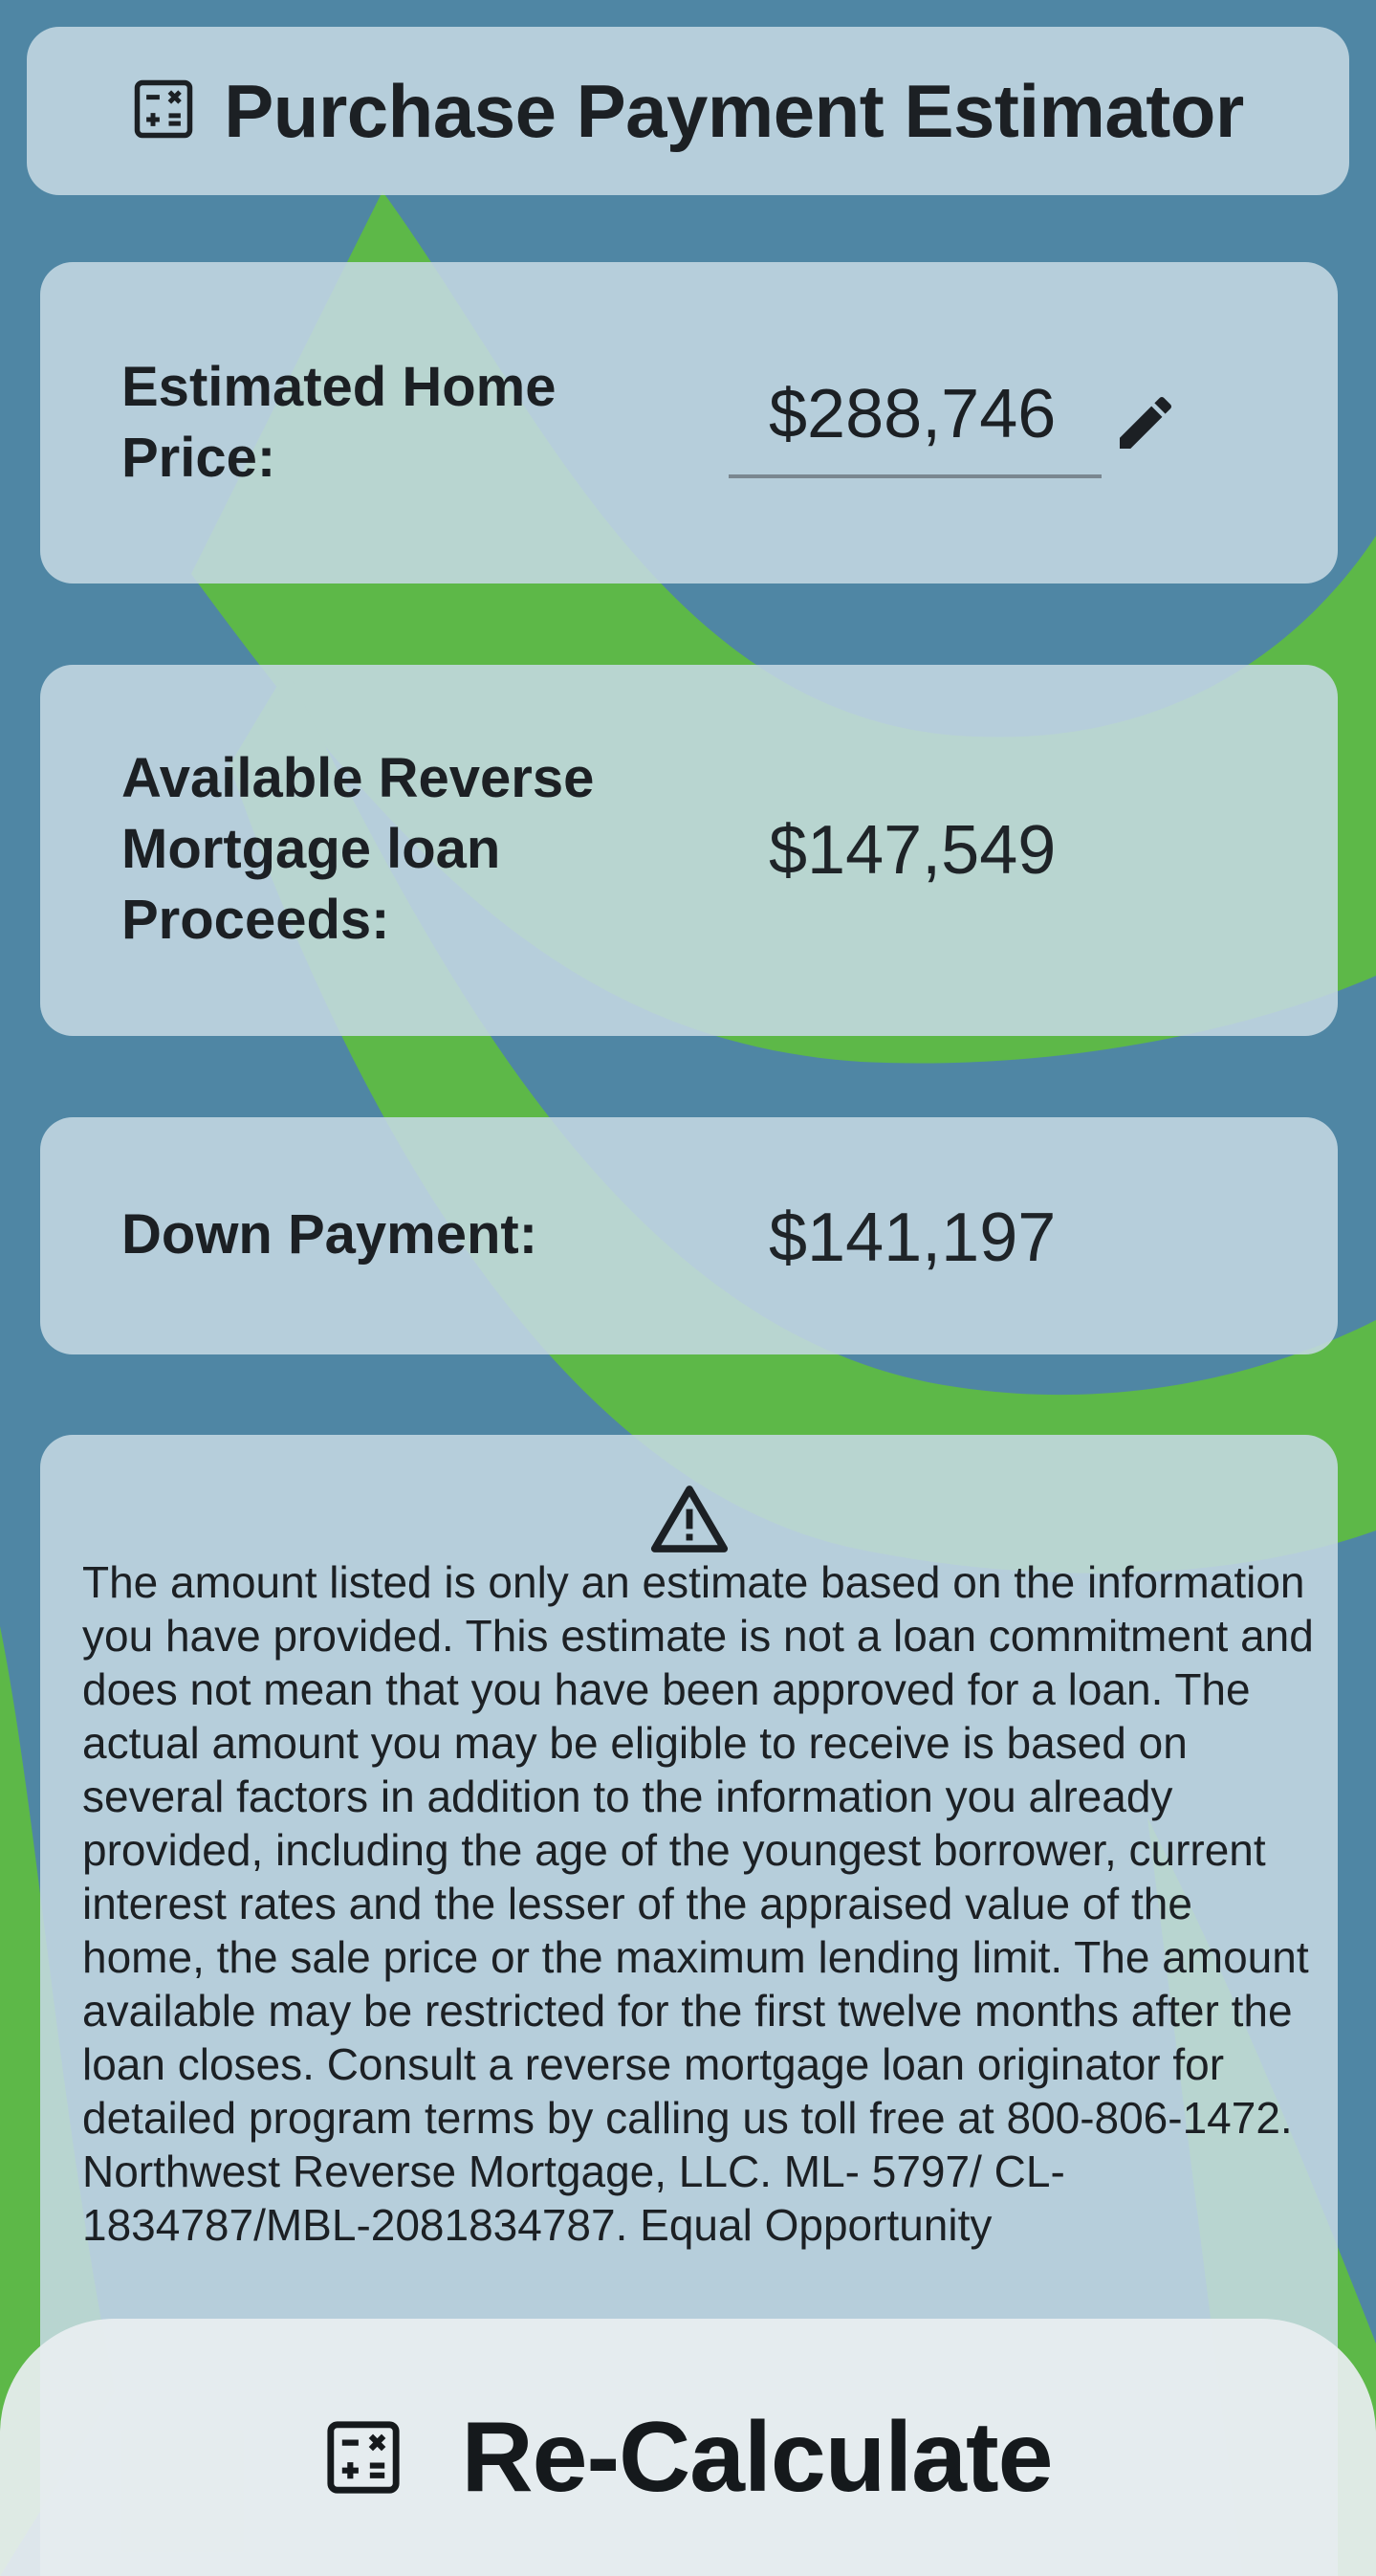  I want to click on down-payment-label: Down Payment:, so click(329, 1234).